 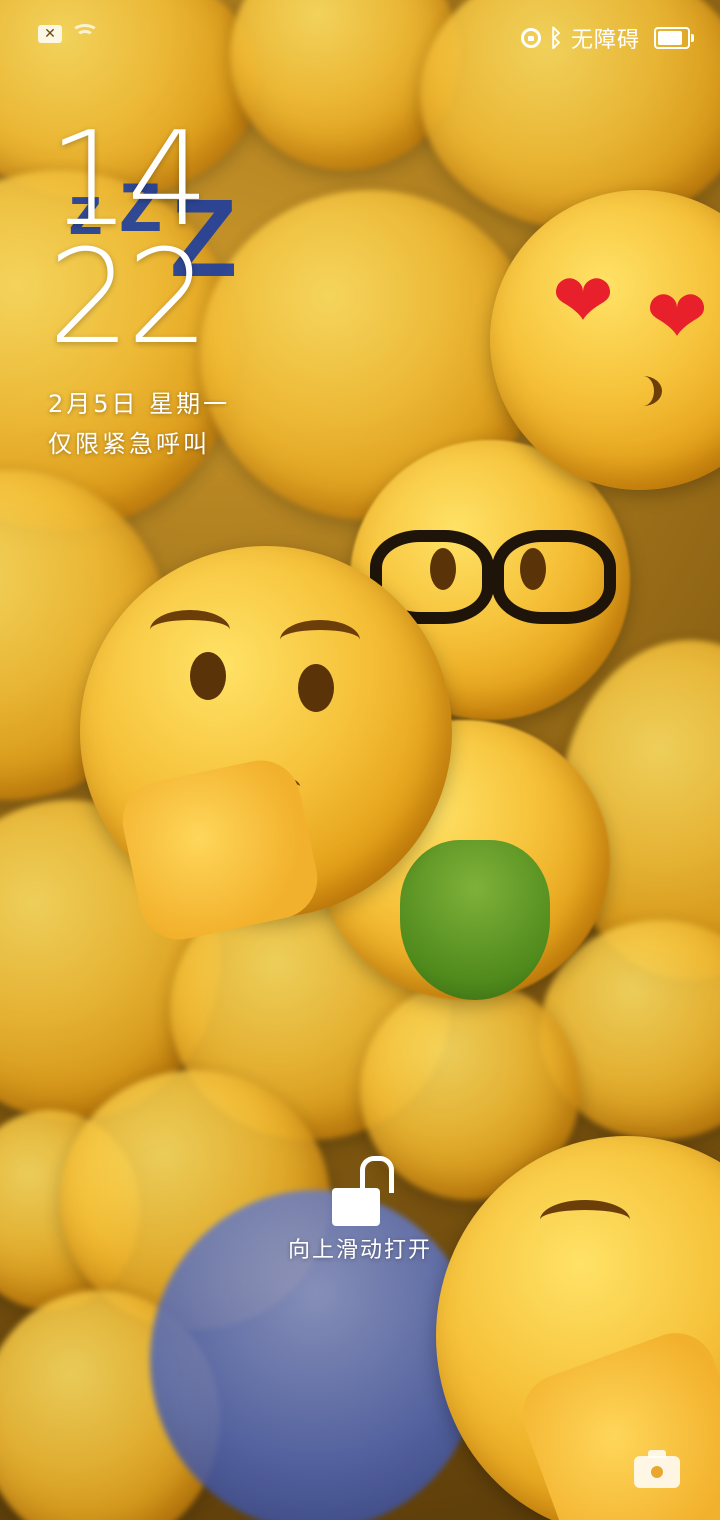 I want to click on thinking-brow-right, so click(x=320, y=640).